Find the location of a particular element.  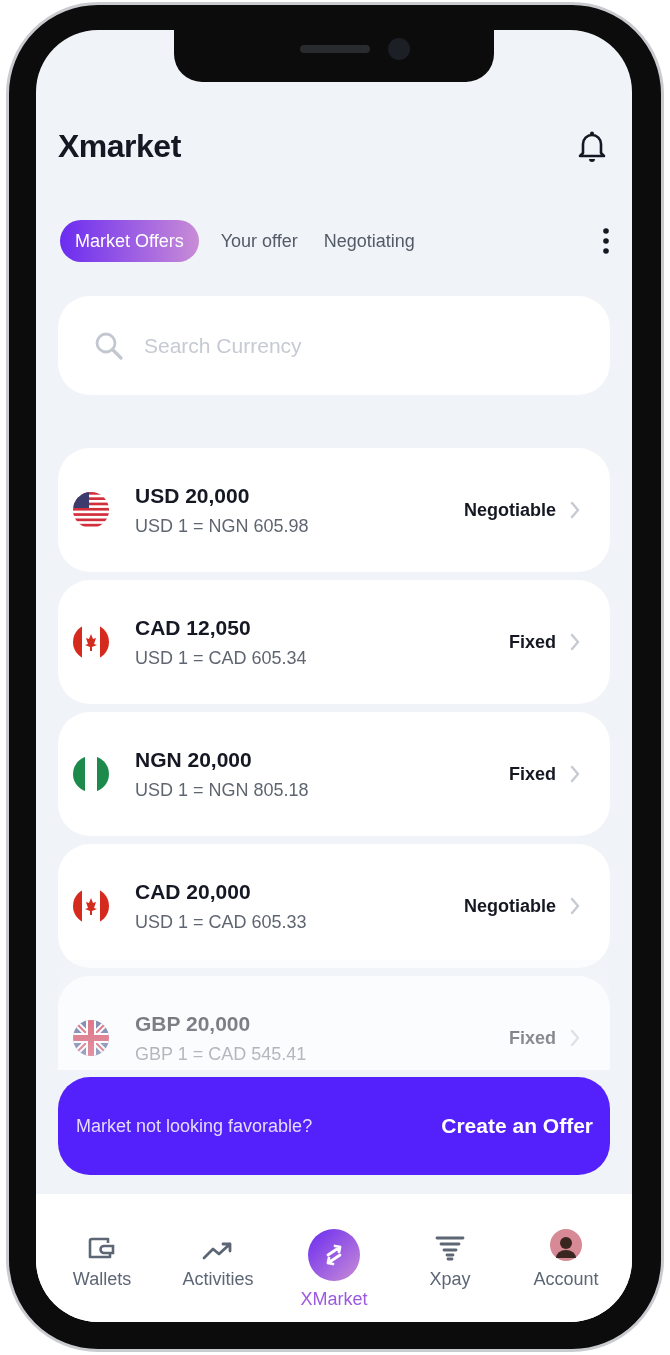

offer-card: NGN 20,000 USD 1 = NGN 805.18 Fixed is located at coordinates (334, 774).